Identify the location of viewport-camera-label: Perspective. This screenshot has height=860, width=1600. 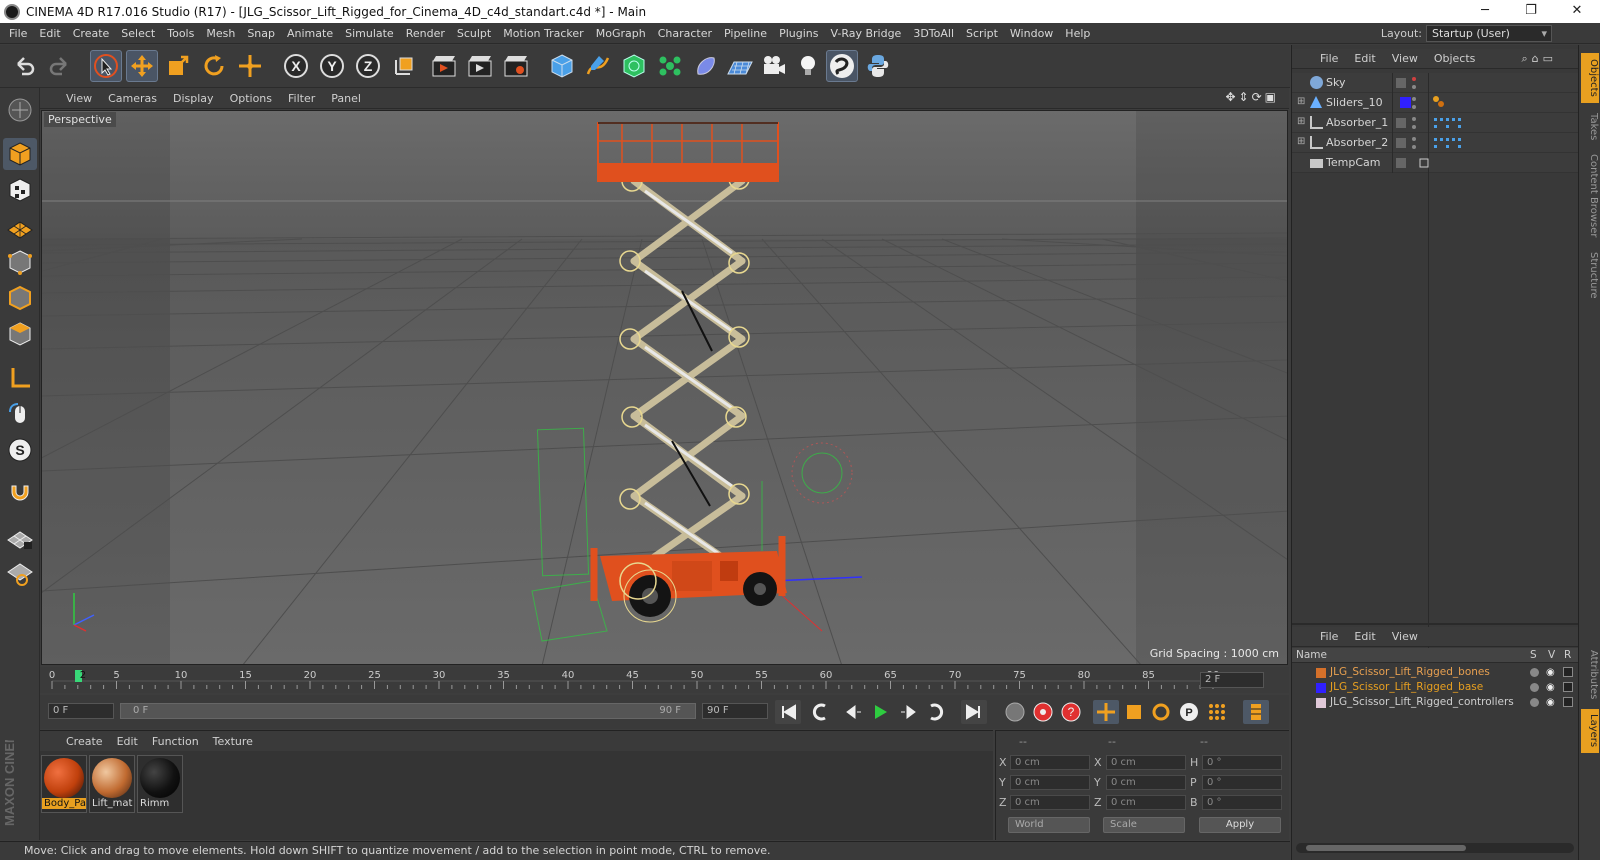
(80, 119).